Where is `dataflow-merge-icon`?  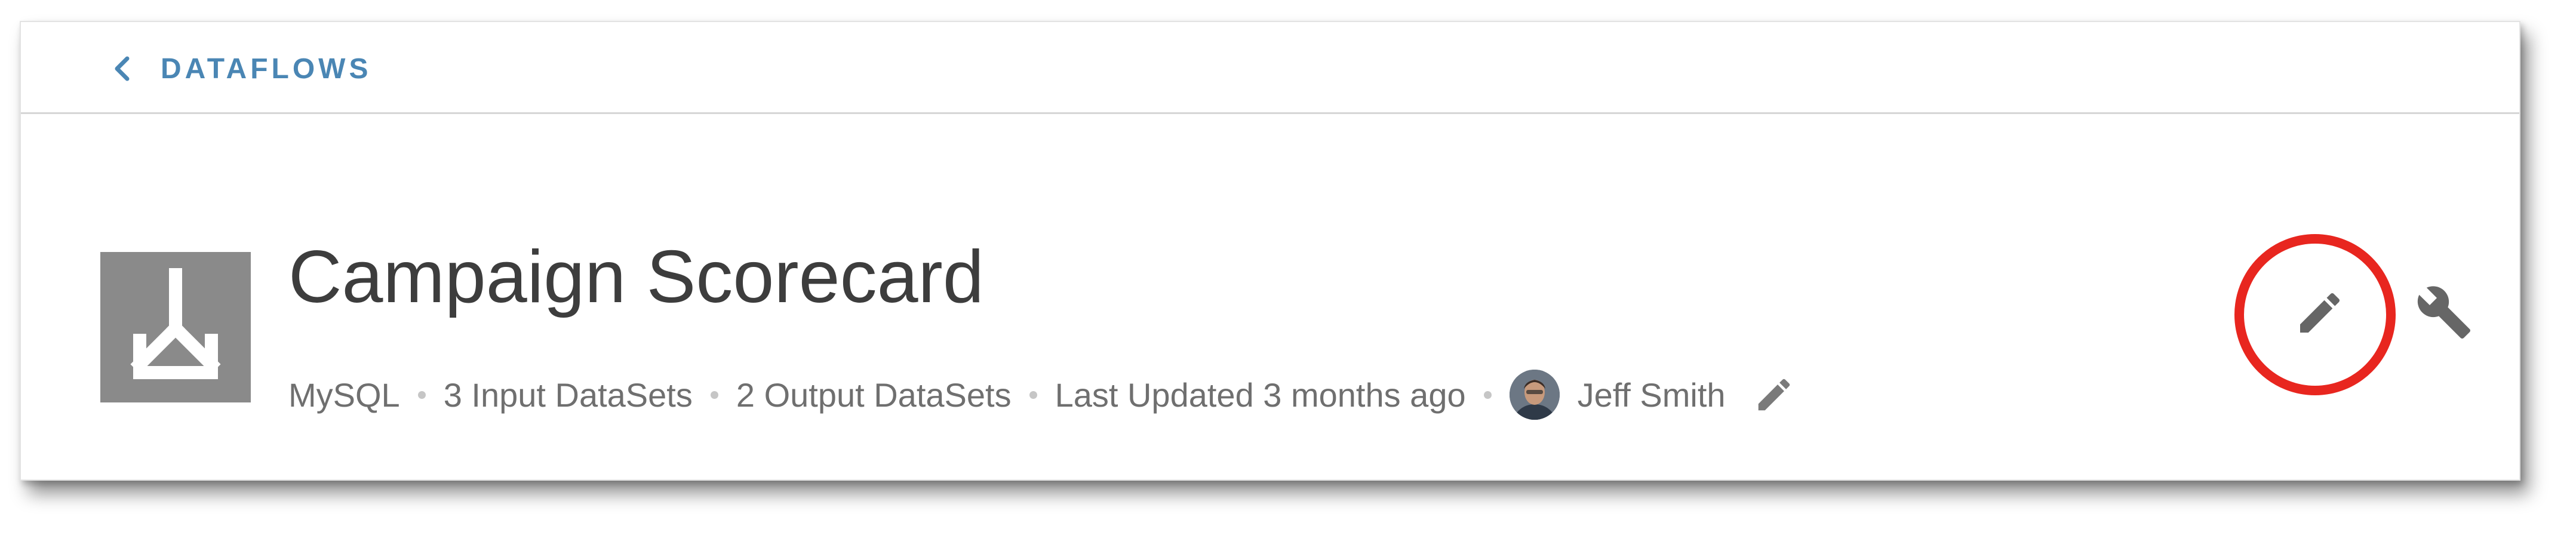
dataflow-merge-icon is located at coordinates (175, 323).